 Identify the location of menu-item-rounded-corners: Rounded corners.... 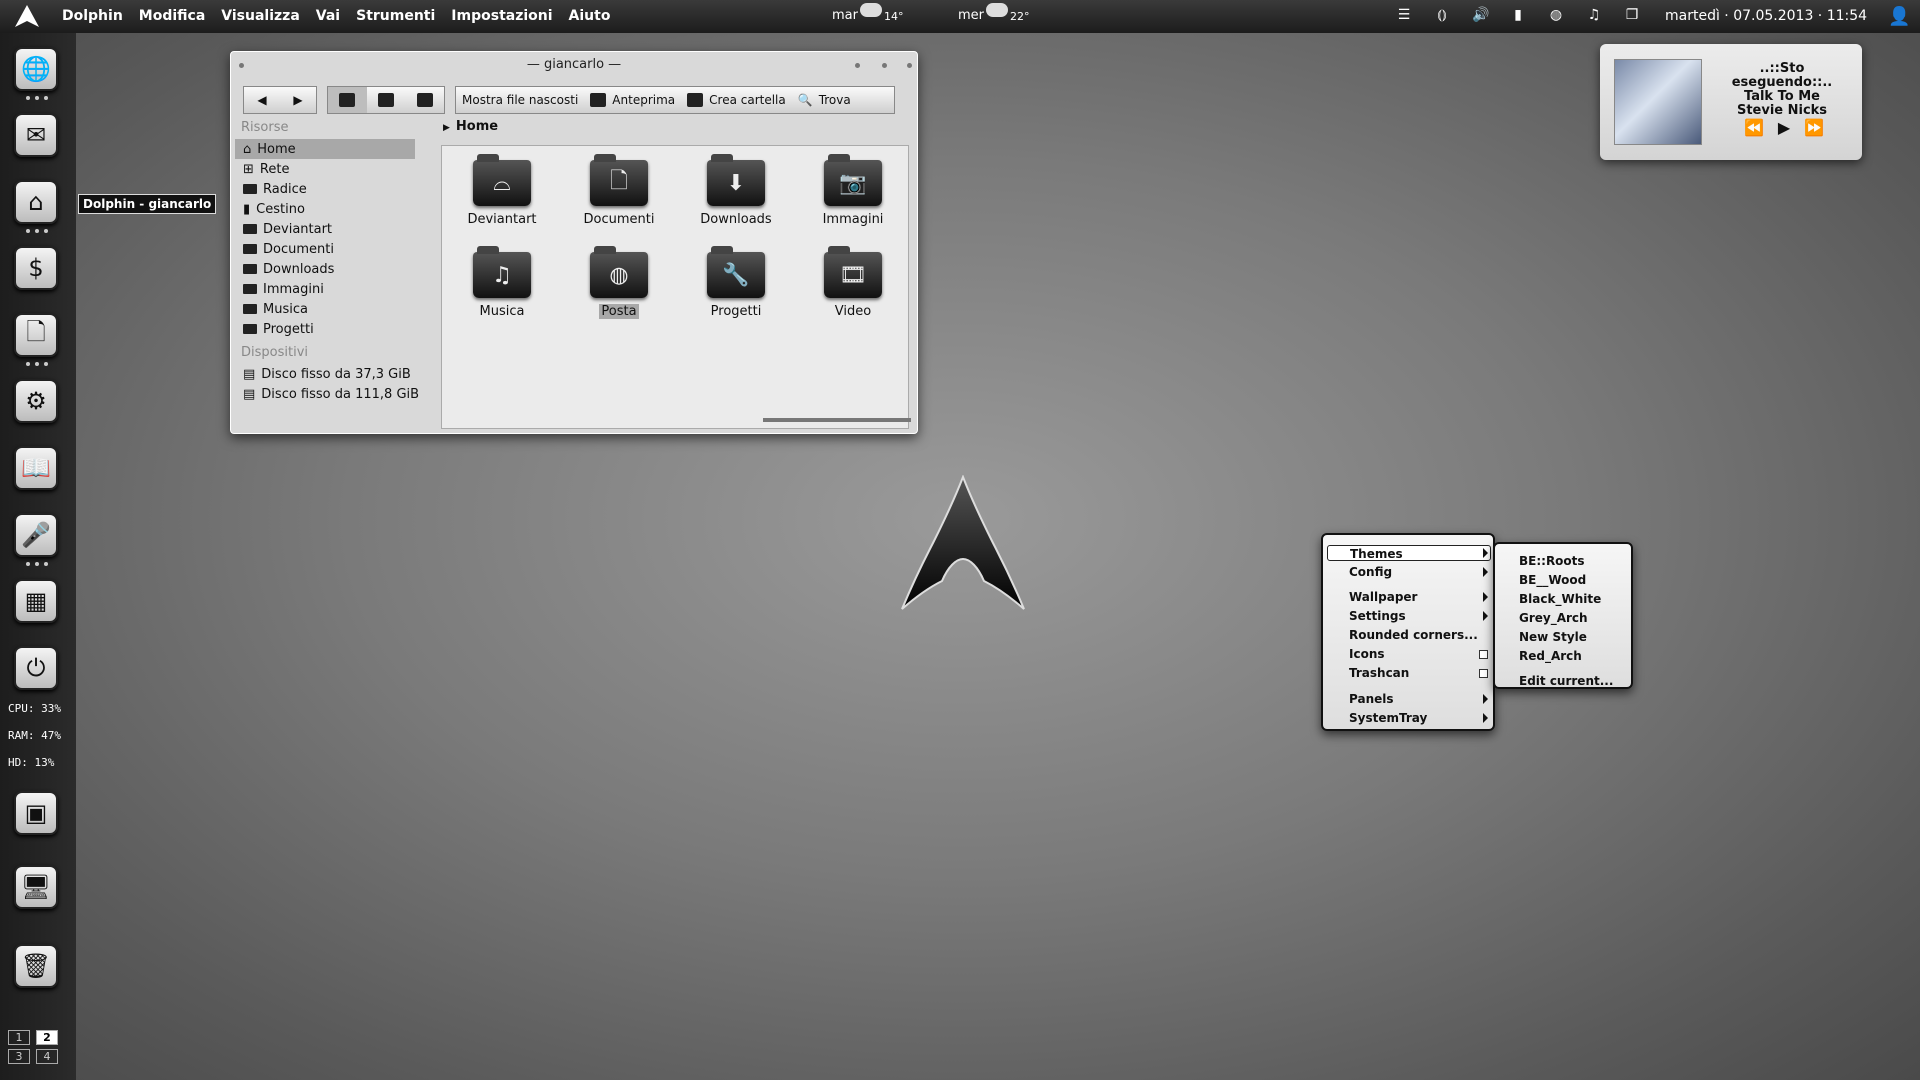
(1413, 635).